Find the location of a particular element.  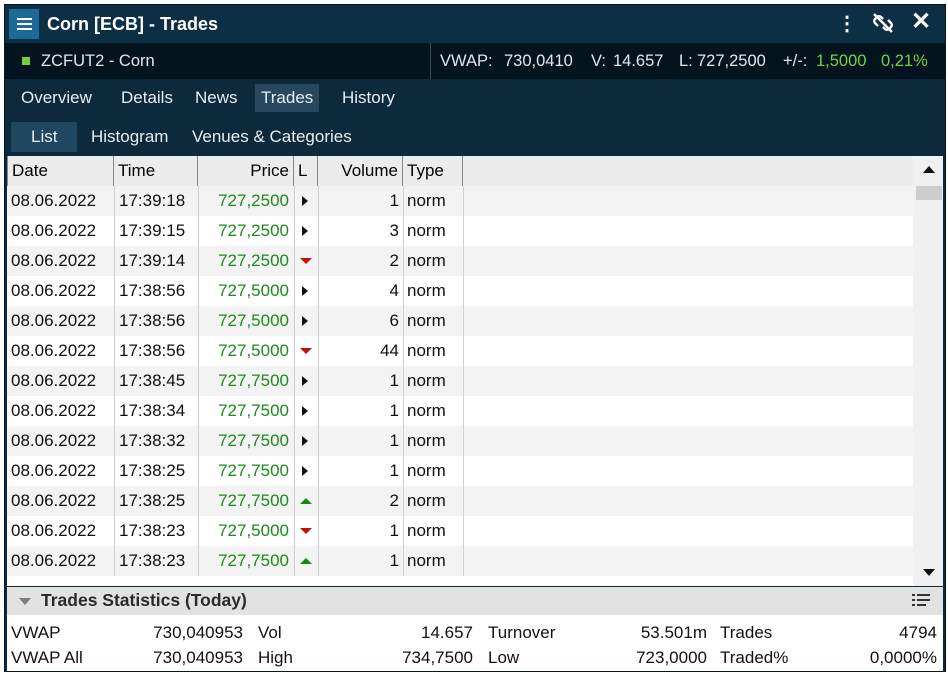

stat-turnover-value: 53.501m is located at coordinates (673, 632).